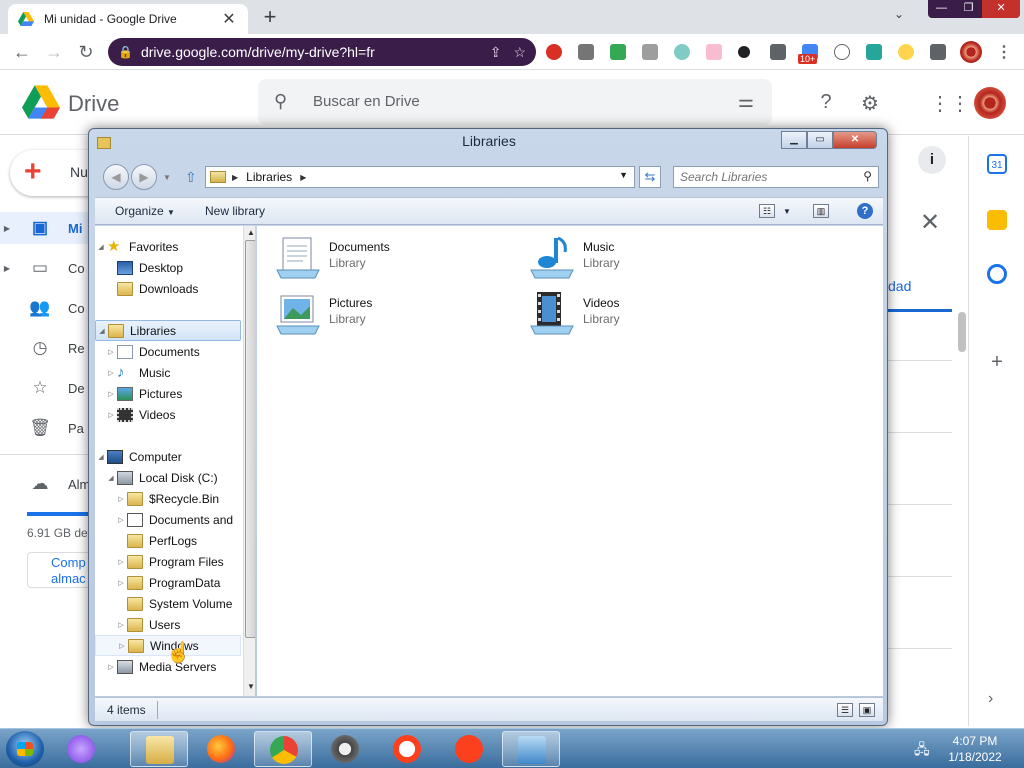 This screenshot has height=768, width=1024. Describe the element at coordinates (975, 749) in the screenshot. I see `system-clock: 4:07 PM 1/18/2022` at that location.